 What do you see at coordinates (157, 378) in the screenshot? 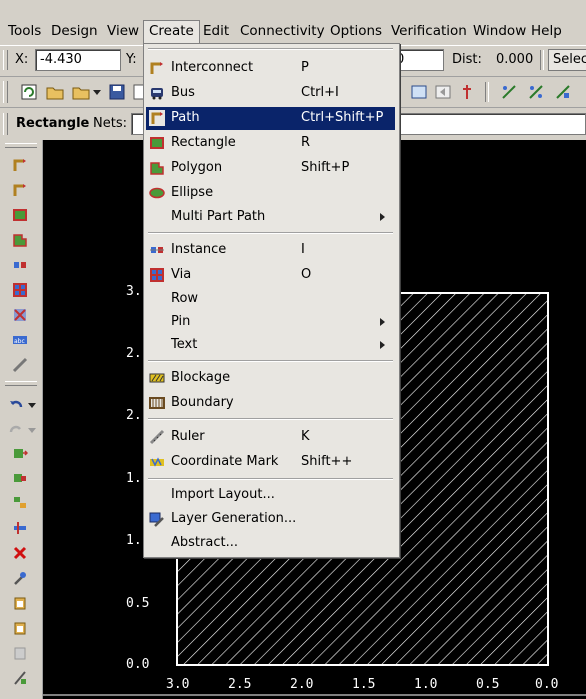
I see `blockage-icon` at bounding box center [157, 378].